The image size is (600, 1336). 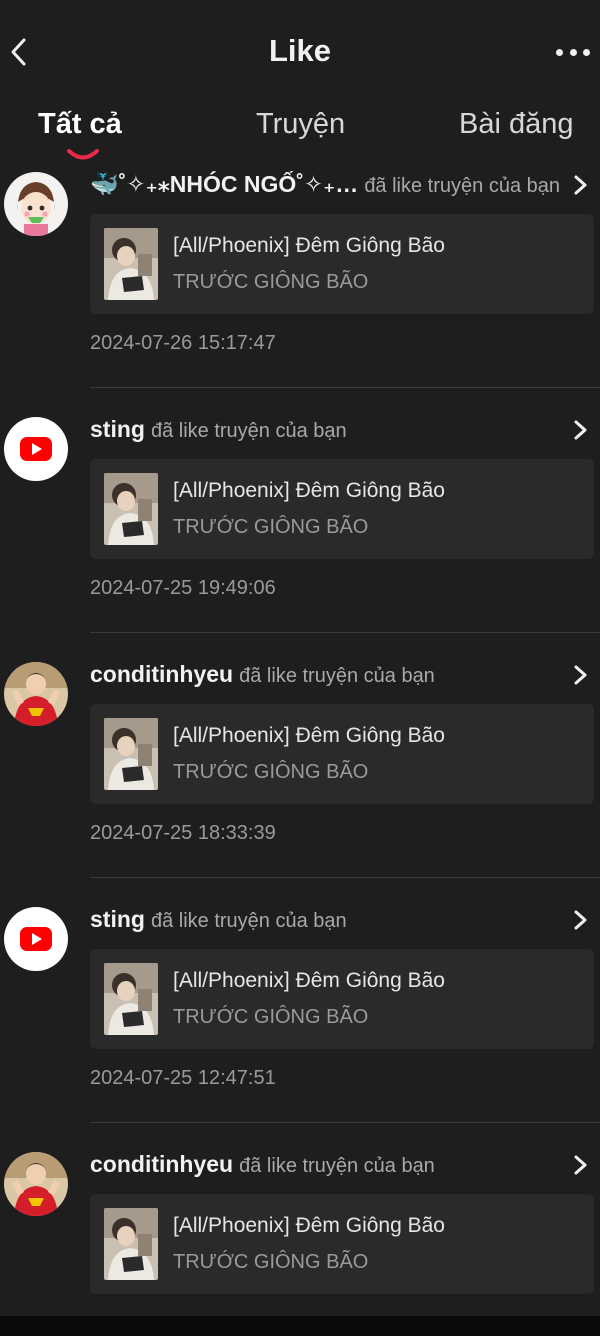 What do you see at coordinates (183, 833) in the screenshot?
I see `timestamp: 2024-07-25 18:33:39` at bounding box center [183, 833].